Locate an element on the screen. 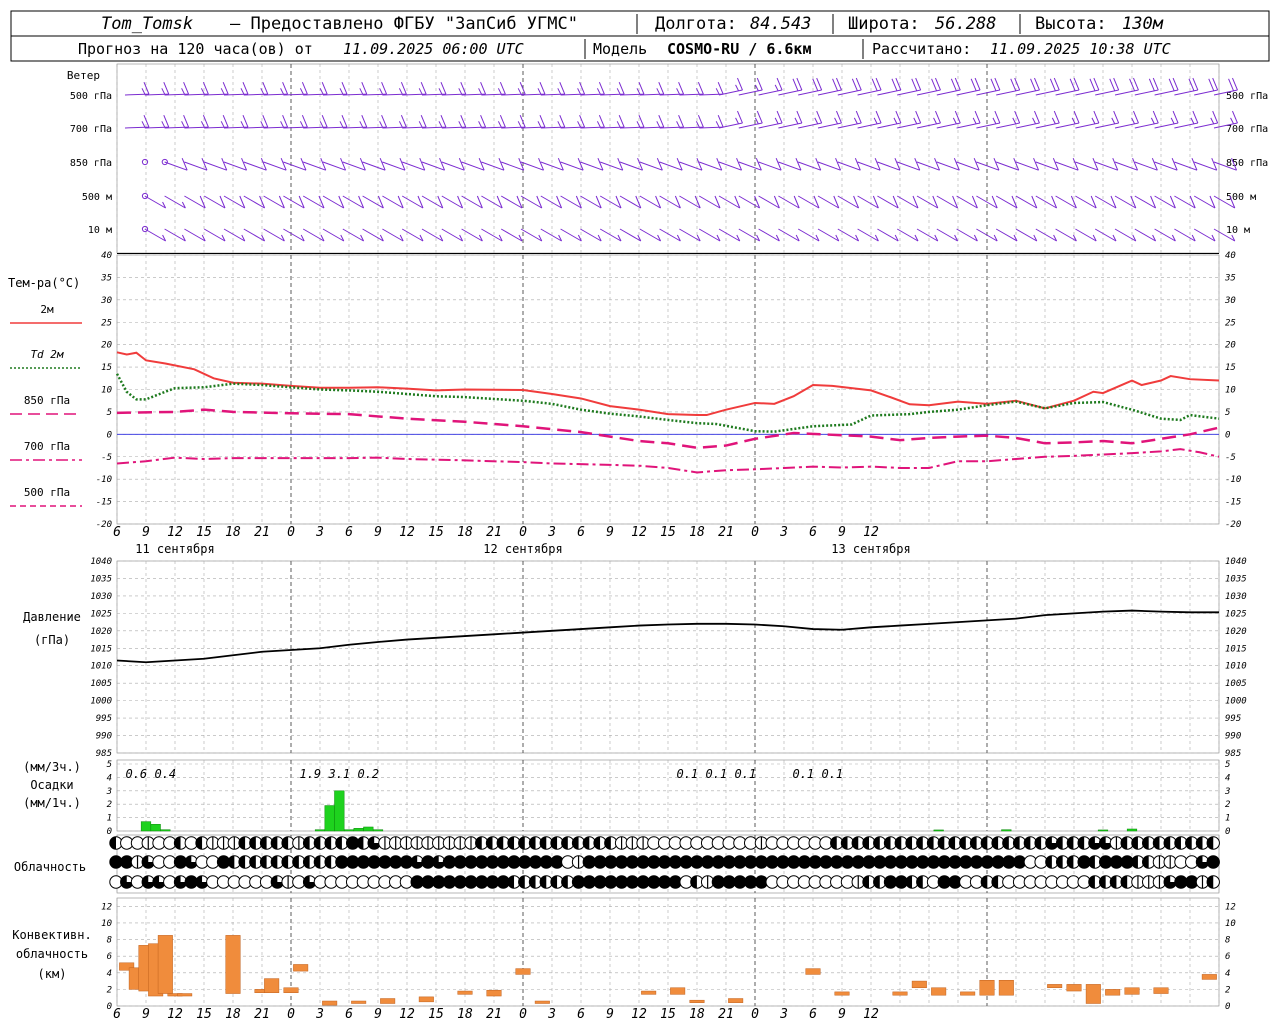  convective-tick-label: 12 is located at coordinates (106, 907).